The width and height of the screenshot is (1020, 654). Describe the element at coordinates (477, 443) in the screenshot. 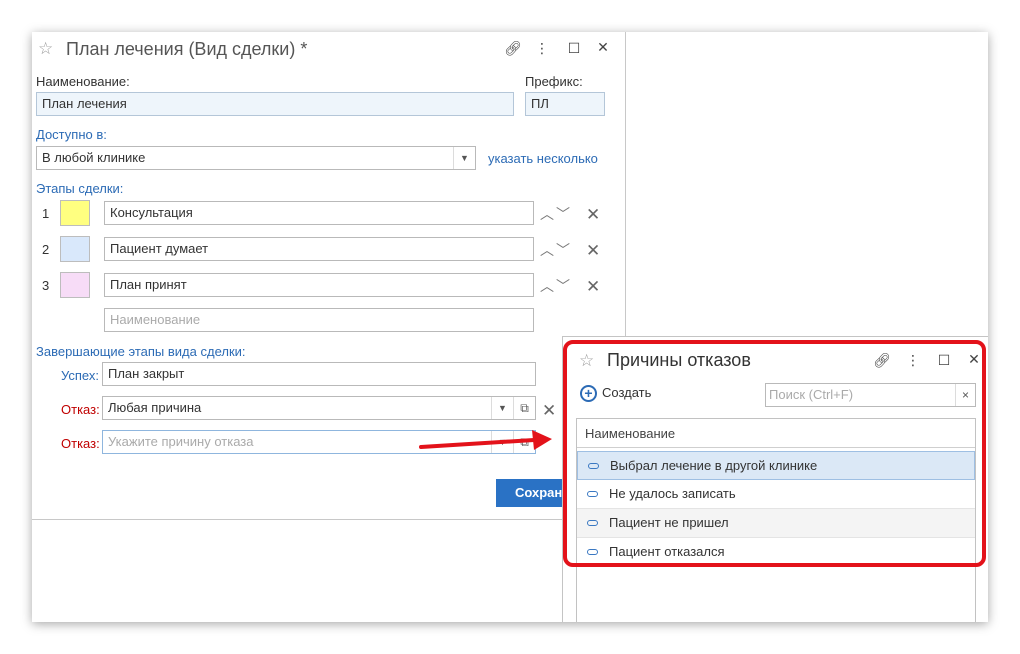

I see `arrow-shaft` at that location.